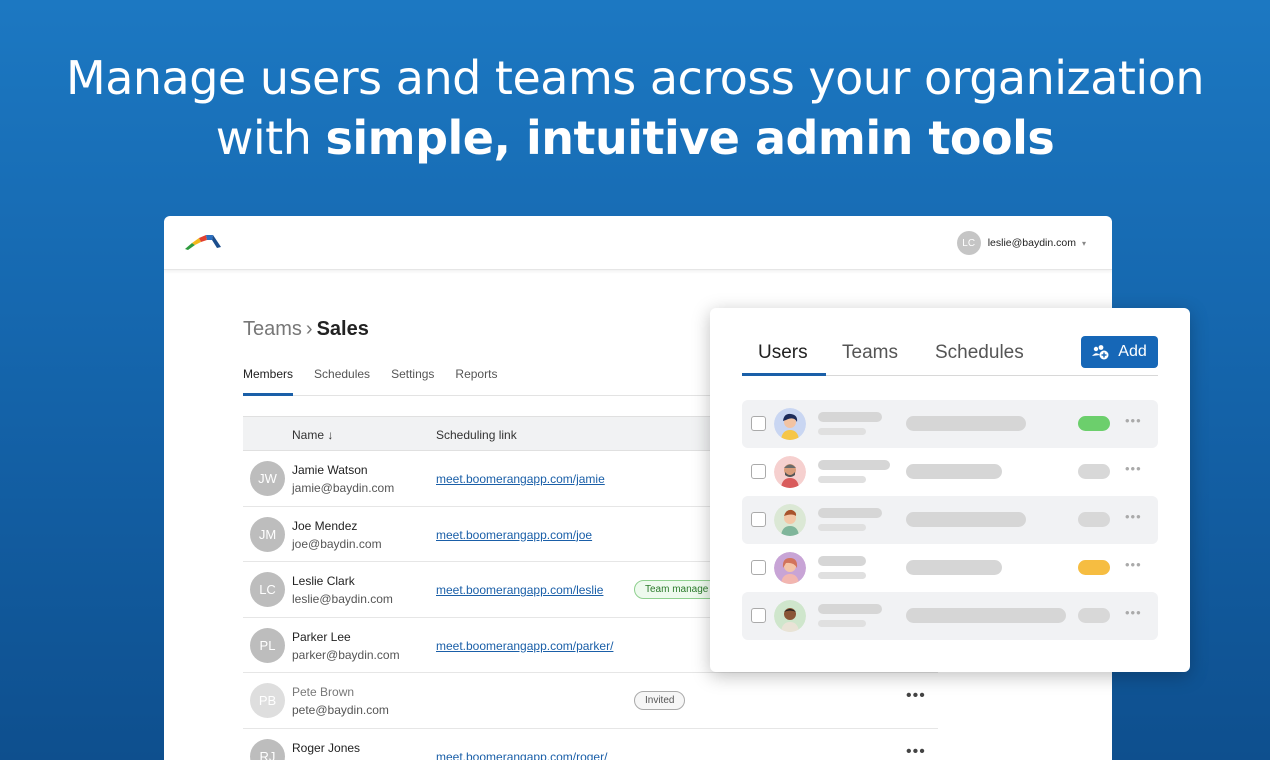 This screenshot has height=760, width=1270. What do you see at coordinates (520, 479) in the screenshot?
I see `scheduling-link: meet.boomerangapp.com/jamie` at bounding box center [520, 479].